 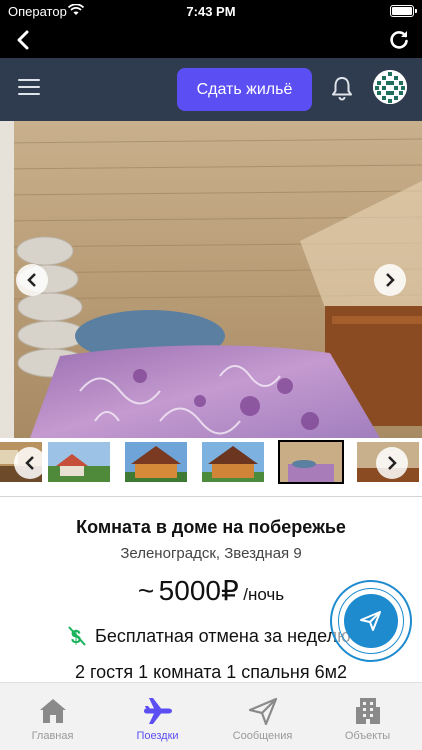 I want to click on tab-objects: Объекты, so click(x=367, y=716).